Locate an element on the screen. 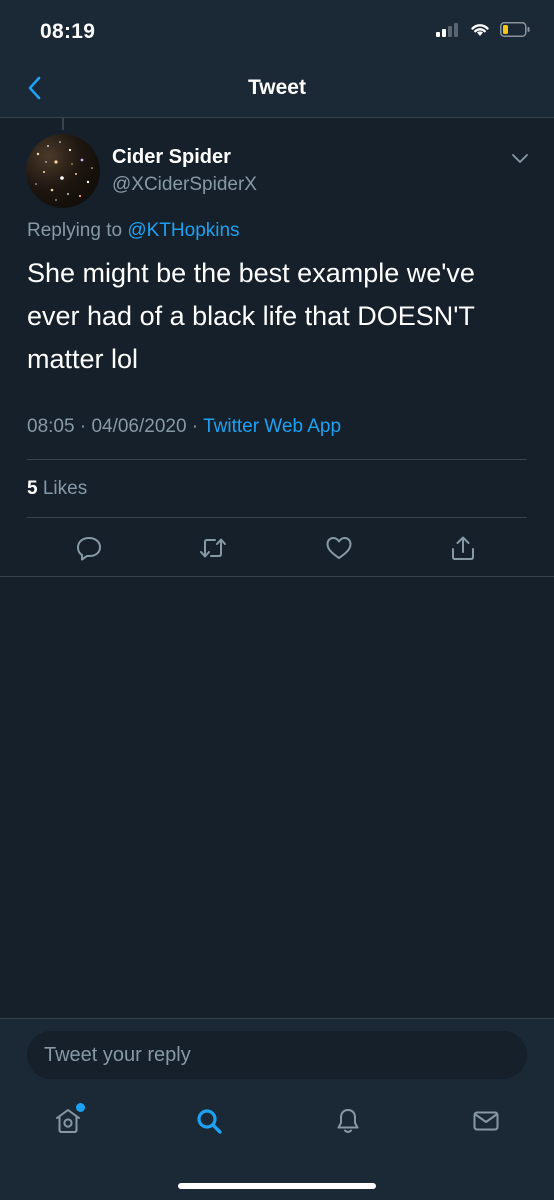  chevron-down-icon is located at coordinates (520, 160).